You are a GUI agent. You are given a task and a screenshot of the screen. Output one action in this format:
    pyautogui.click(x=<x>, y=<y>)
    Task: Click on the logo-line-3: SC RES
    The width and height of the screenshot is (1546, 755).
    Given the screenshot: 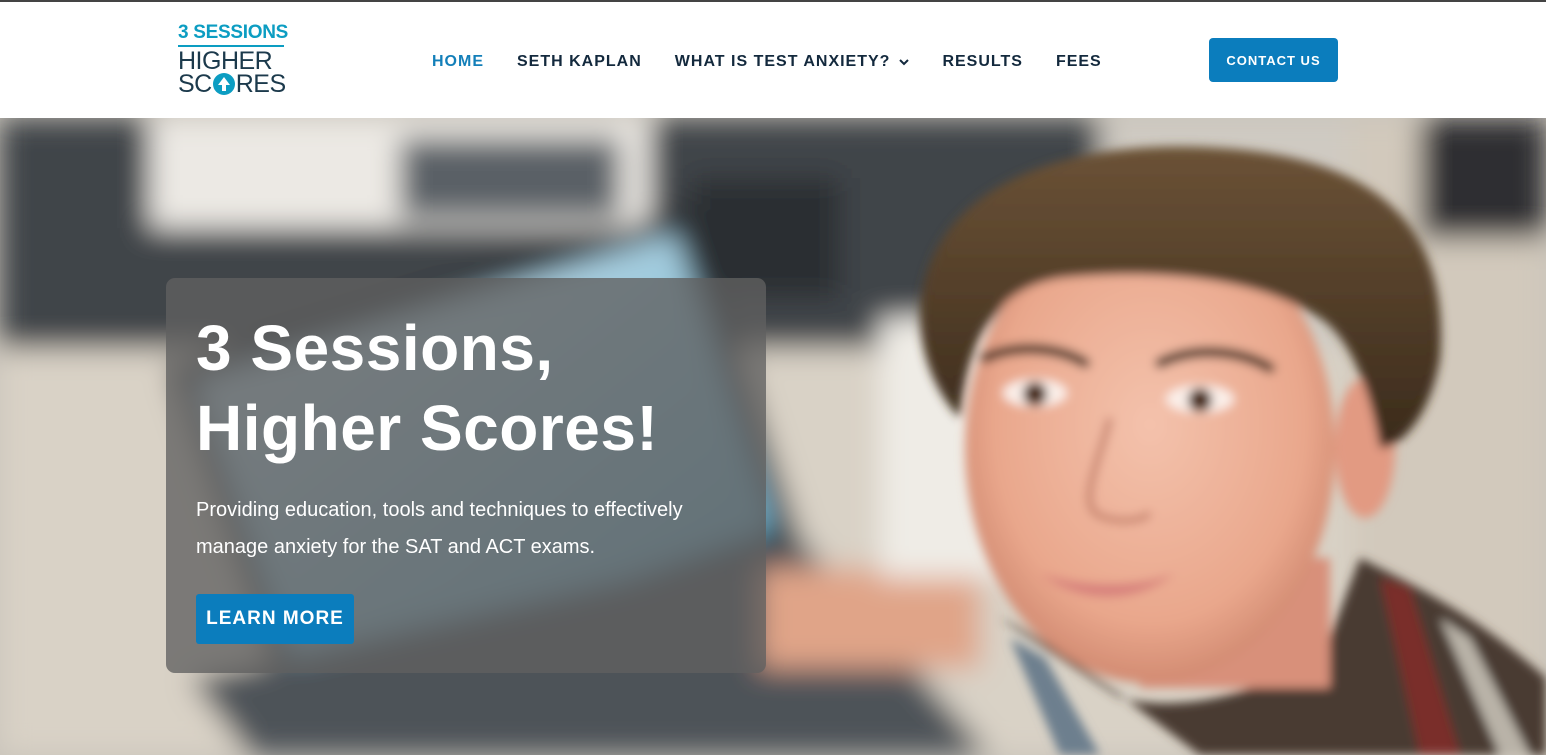 What is the action you would take?
    pyautogui.click(x=232, y=84)
    